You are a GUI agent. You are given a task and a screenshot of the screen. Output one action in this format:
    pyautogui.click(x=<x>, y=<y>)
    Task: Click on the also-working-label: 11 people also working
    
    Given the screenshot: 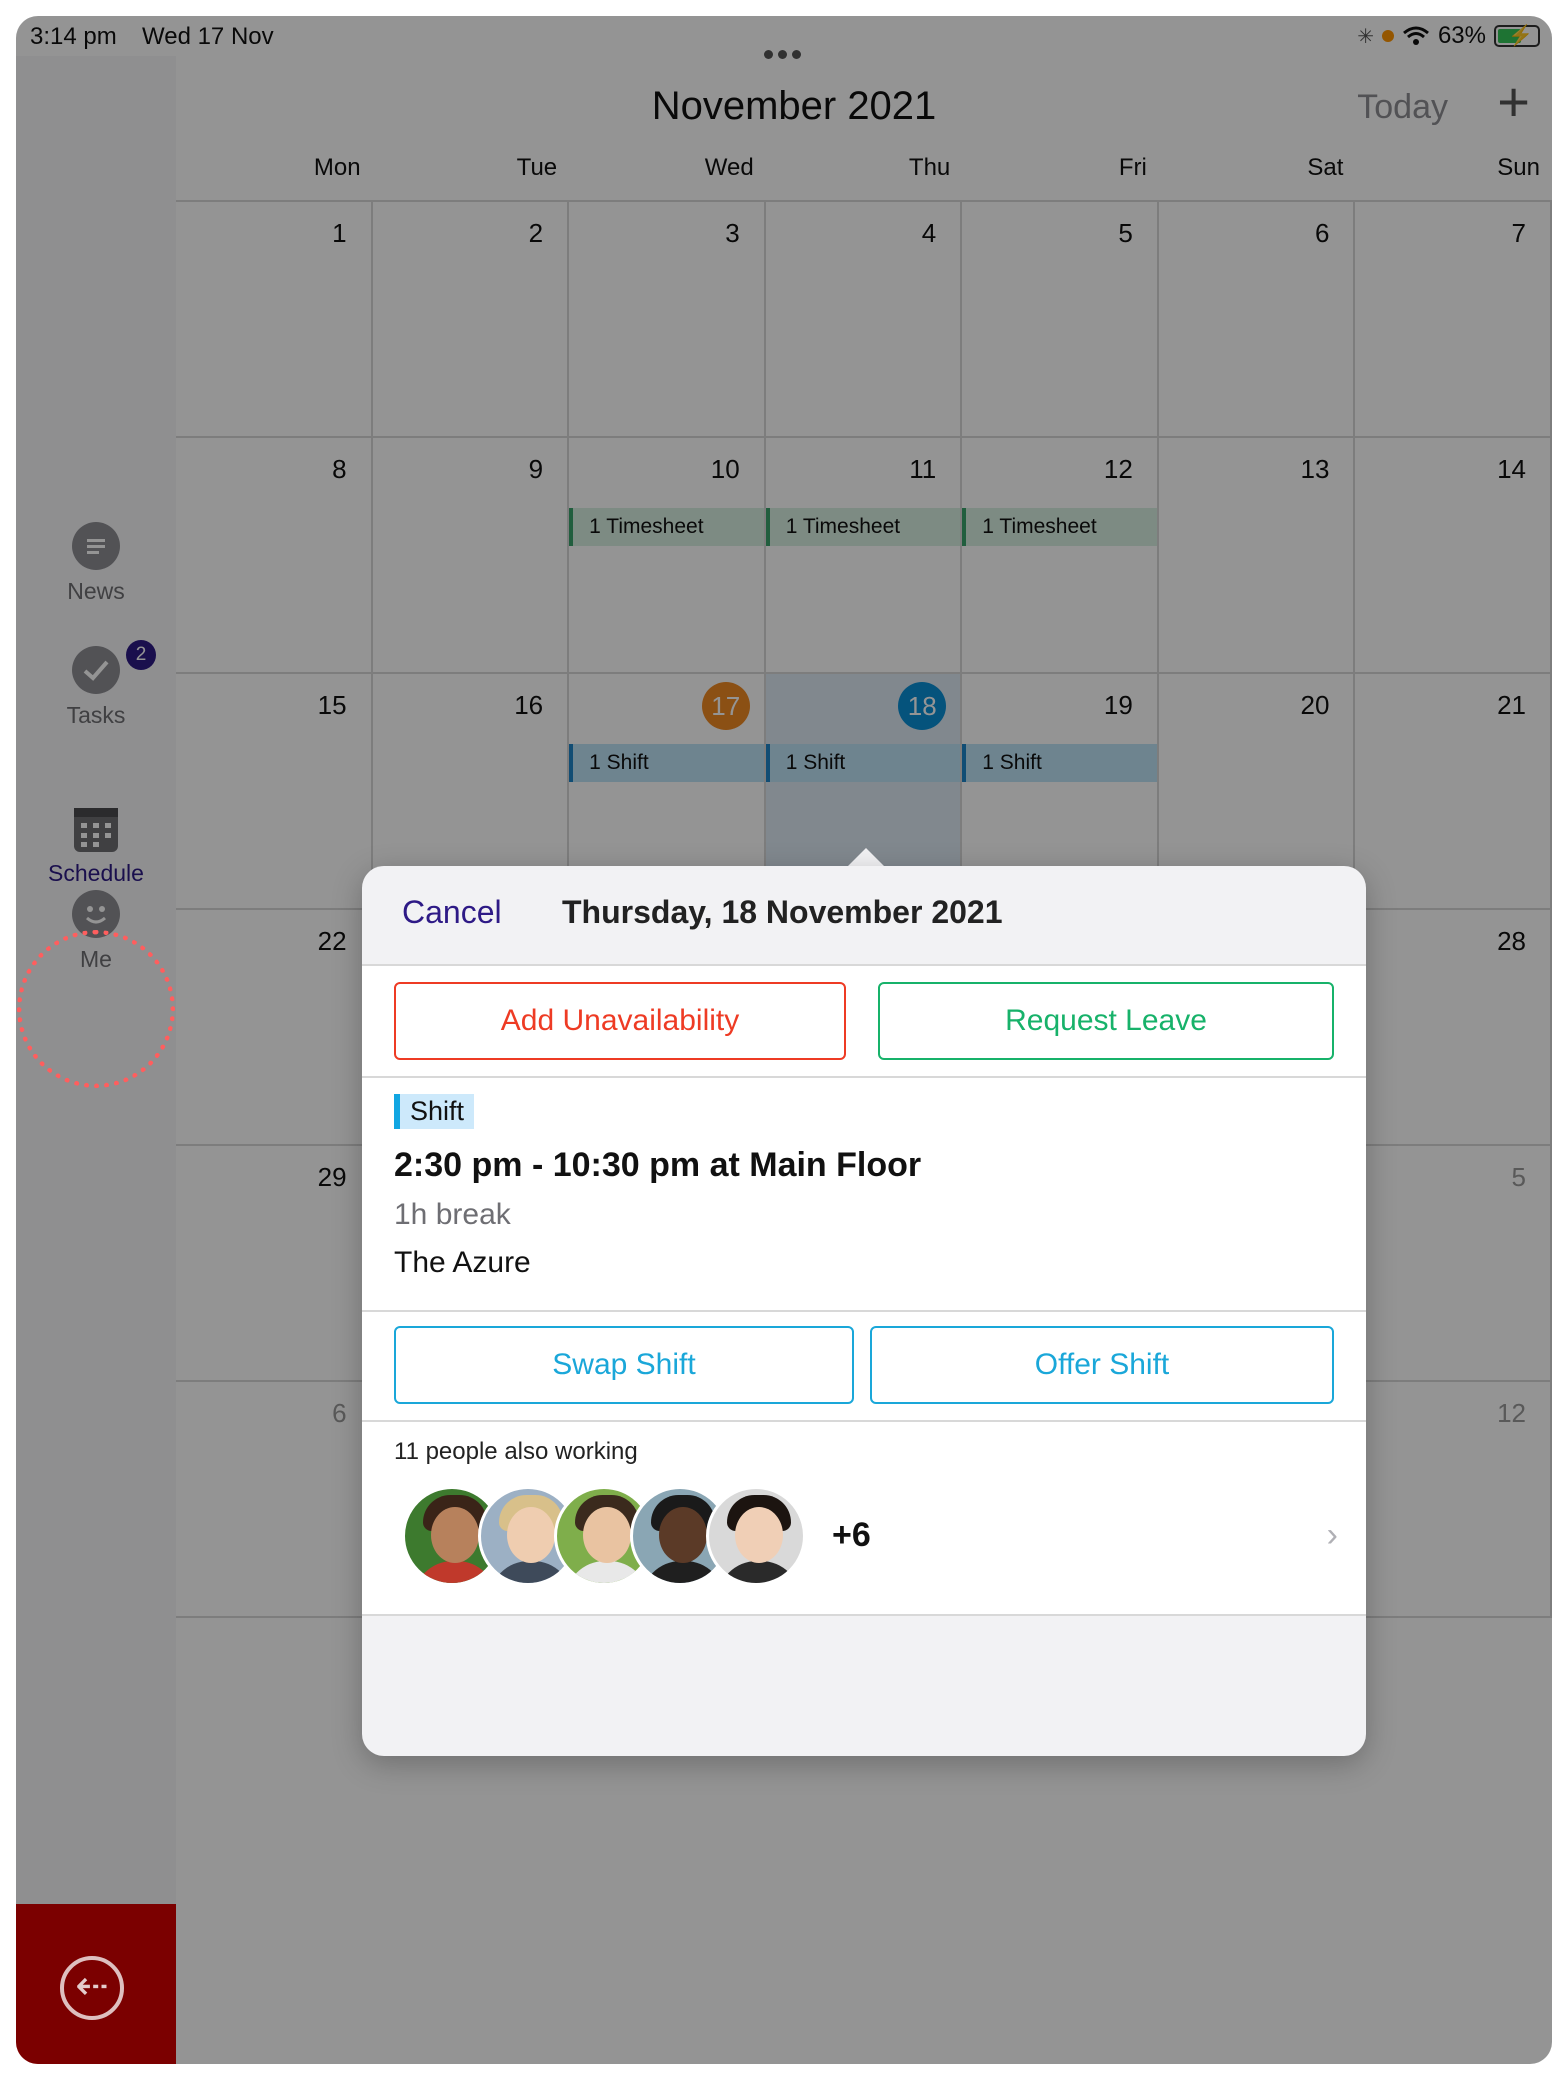 What is the action you would take?
    pyautogui.click(x=516, y=1451)
    